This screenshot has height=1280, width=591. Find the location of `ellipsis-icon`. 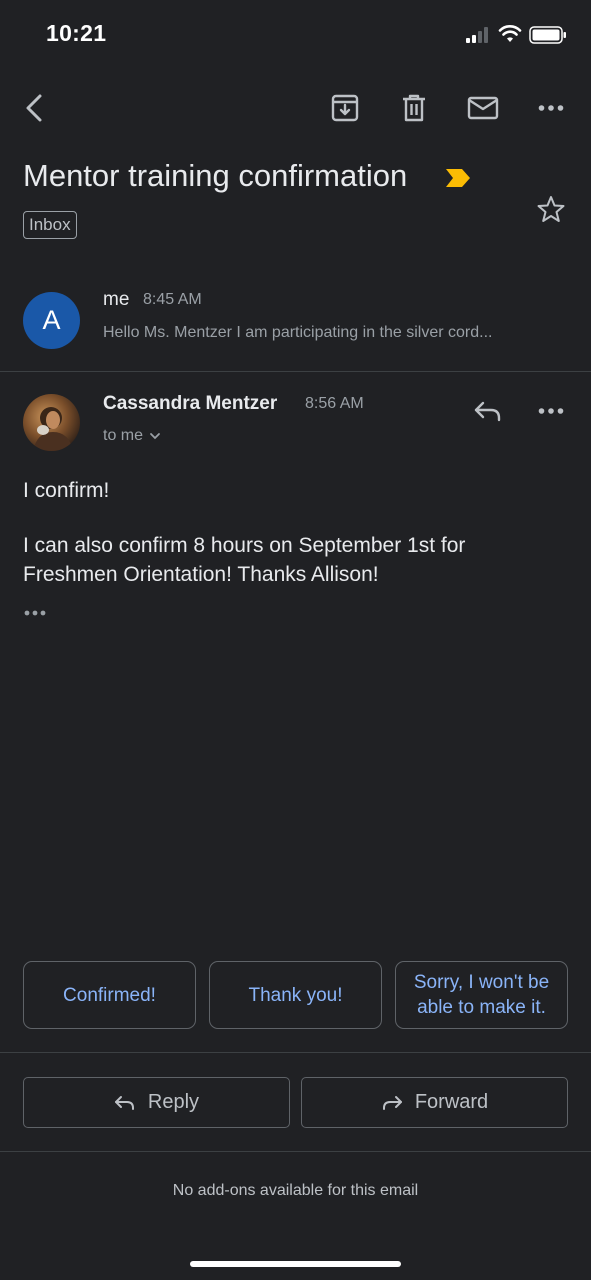

ellipsis-icon is located at coordinates (35, 613).